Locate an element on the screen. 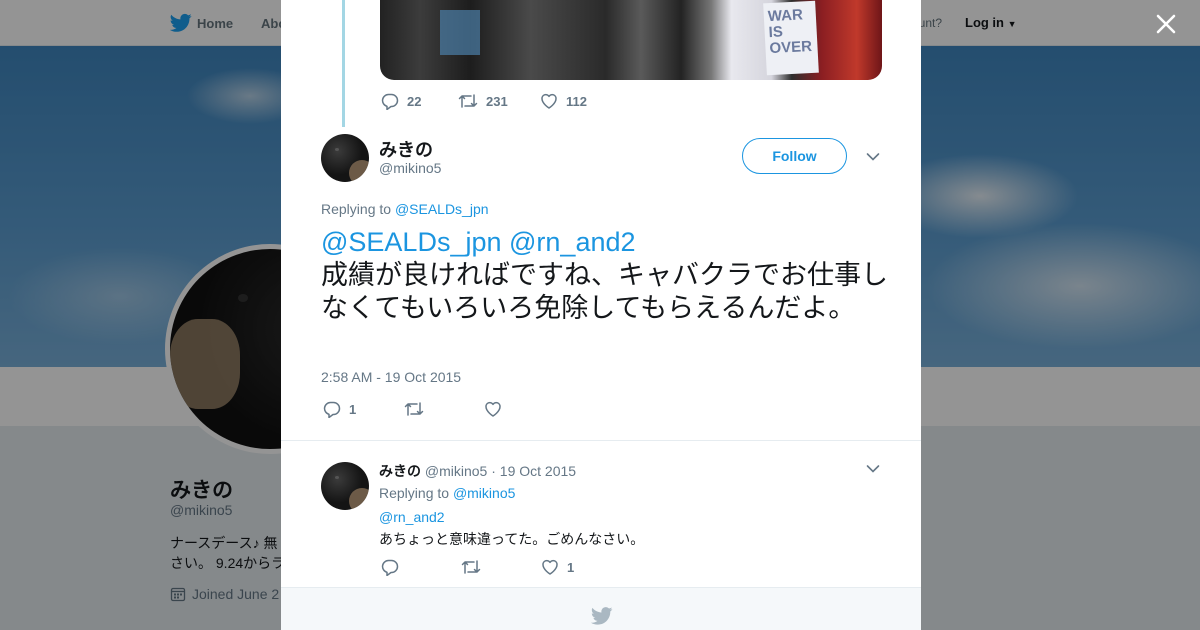 This screenshot has width=1200, height=630. photo-sign: WAR IS OVER is located at coordinates (791, 38).